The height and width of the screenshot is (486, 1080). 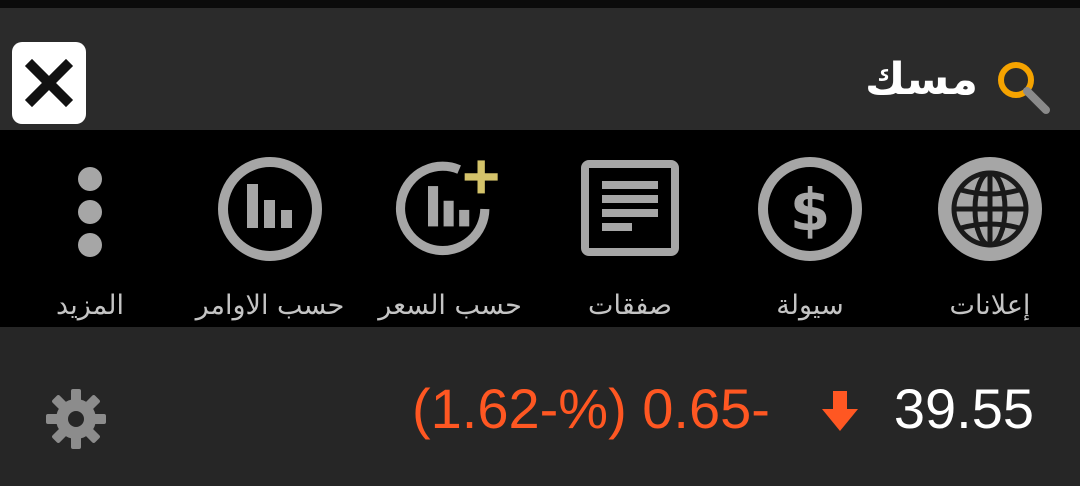 I want to click on search-query: مسك, so click(x=921, y=80).